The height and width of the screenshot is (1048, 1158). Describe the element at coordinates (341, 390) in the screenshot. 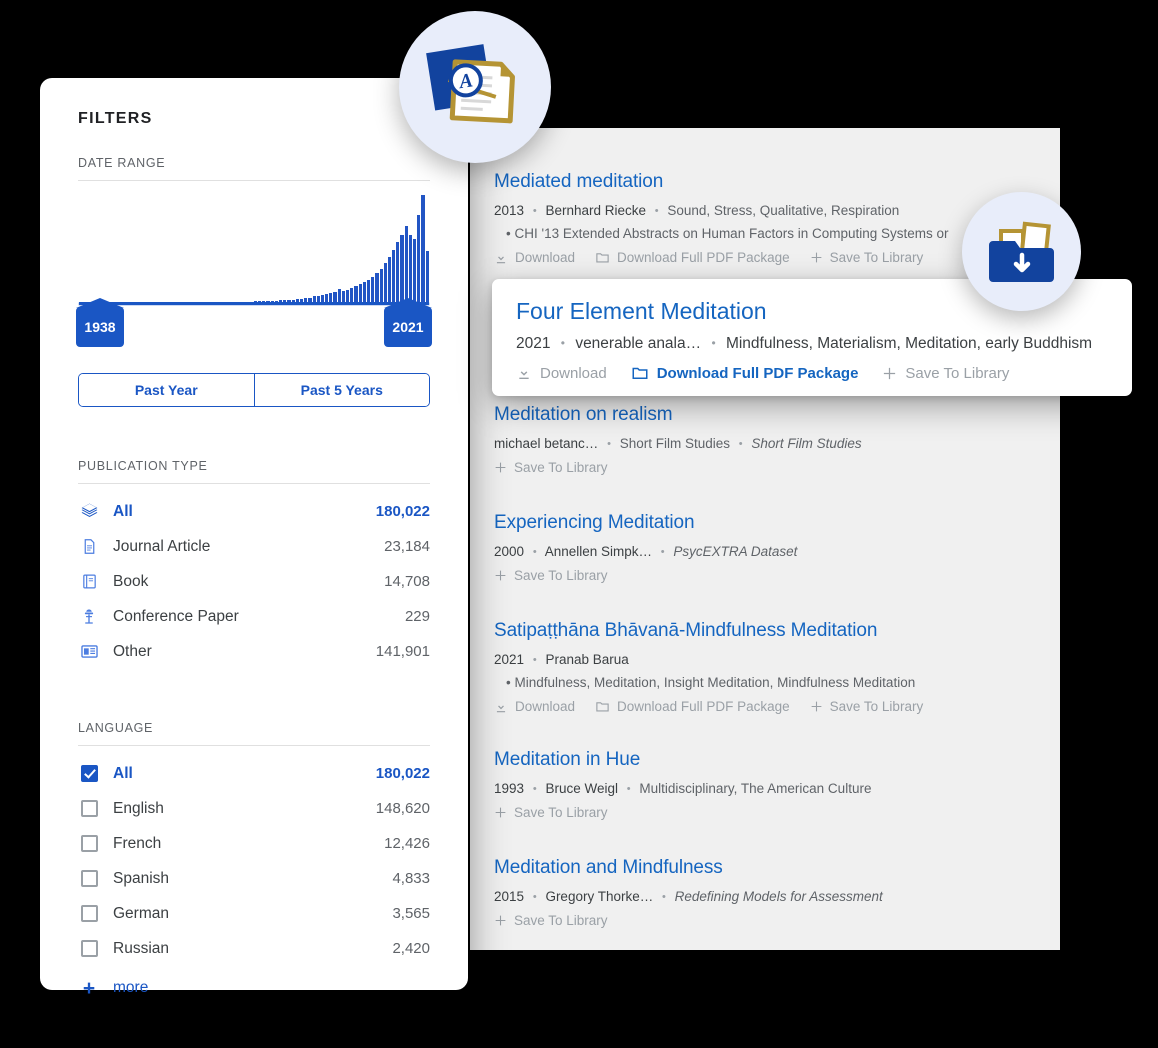

I see `past-5-years-button: Past 5 Years` at that location.